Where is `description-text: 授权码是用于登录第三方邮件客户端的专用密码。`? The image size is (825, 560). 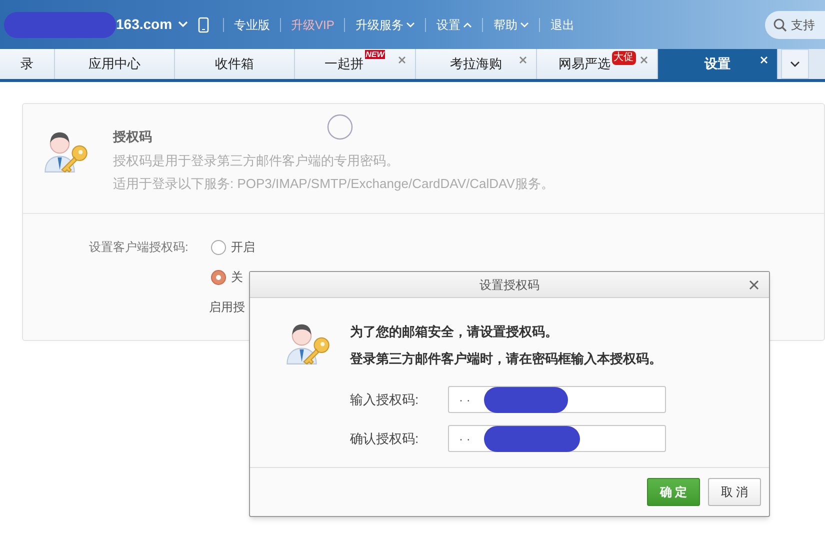 description-text: 授权码是用于登录第三方邮件客户端的专用密码。 is located at coordinates (256, 161).